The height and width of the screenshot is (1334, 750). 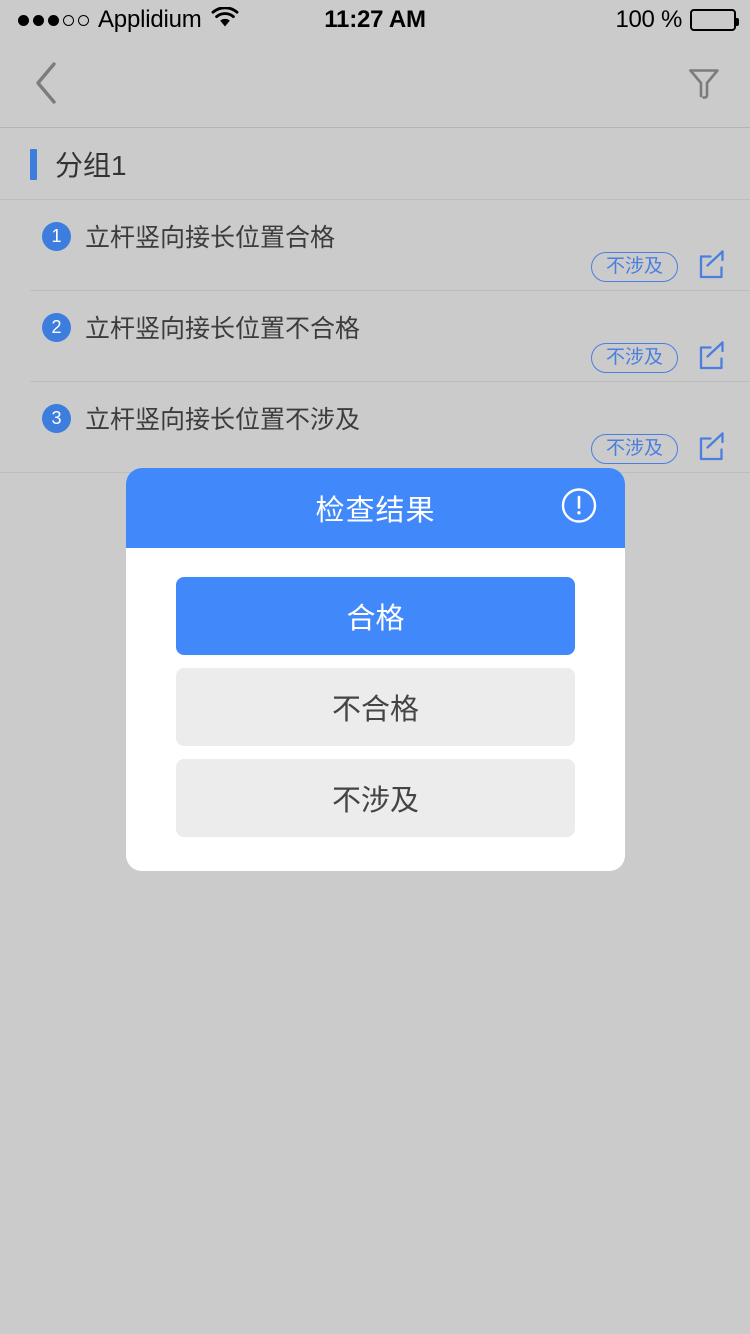 I want to click on navigation-bar, so click(x=375, y=84).